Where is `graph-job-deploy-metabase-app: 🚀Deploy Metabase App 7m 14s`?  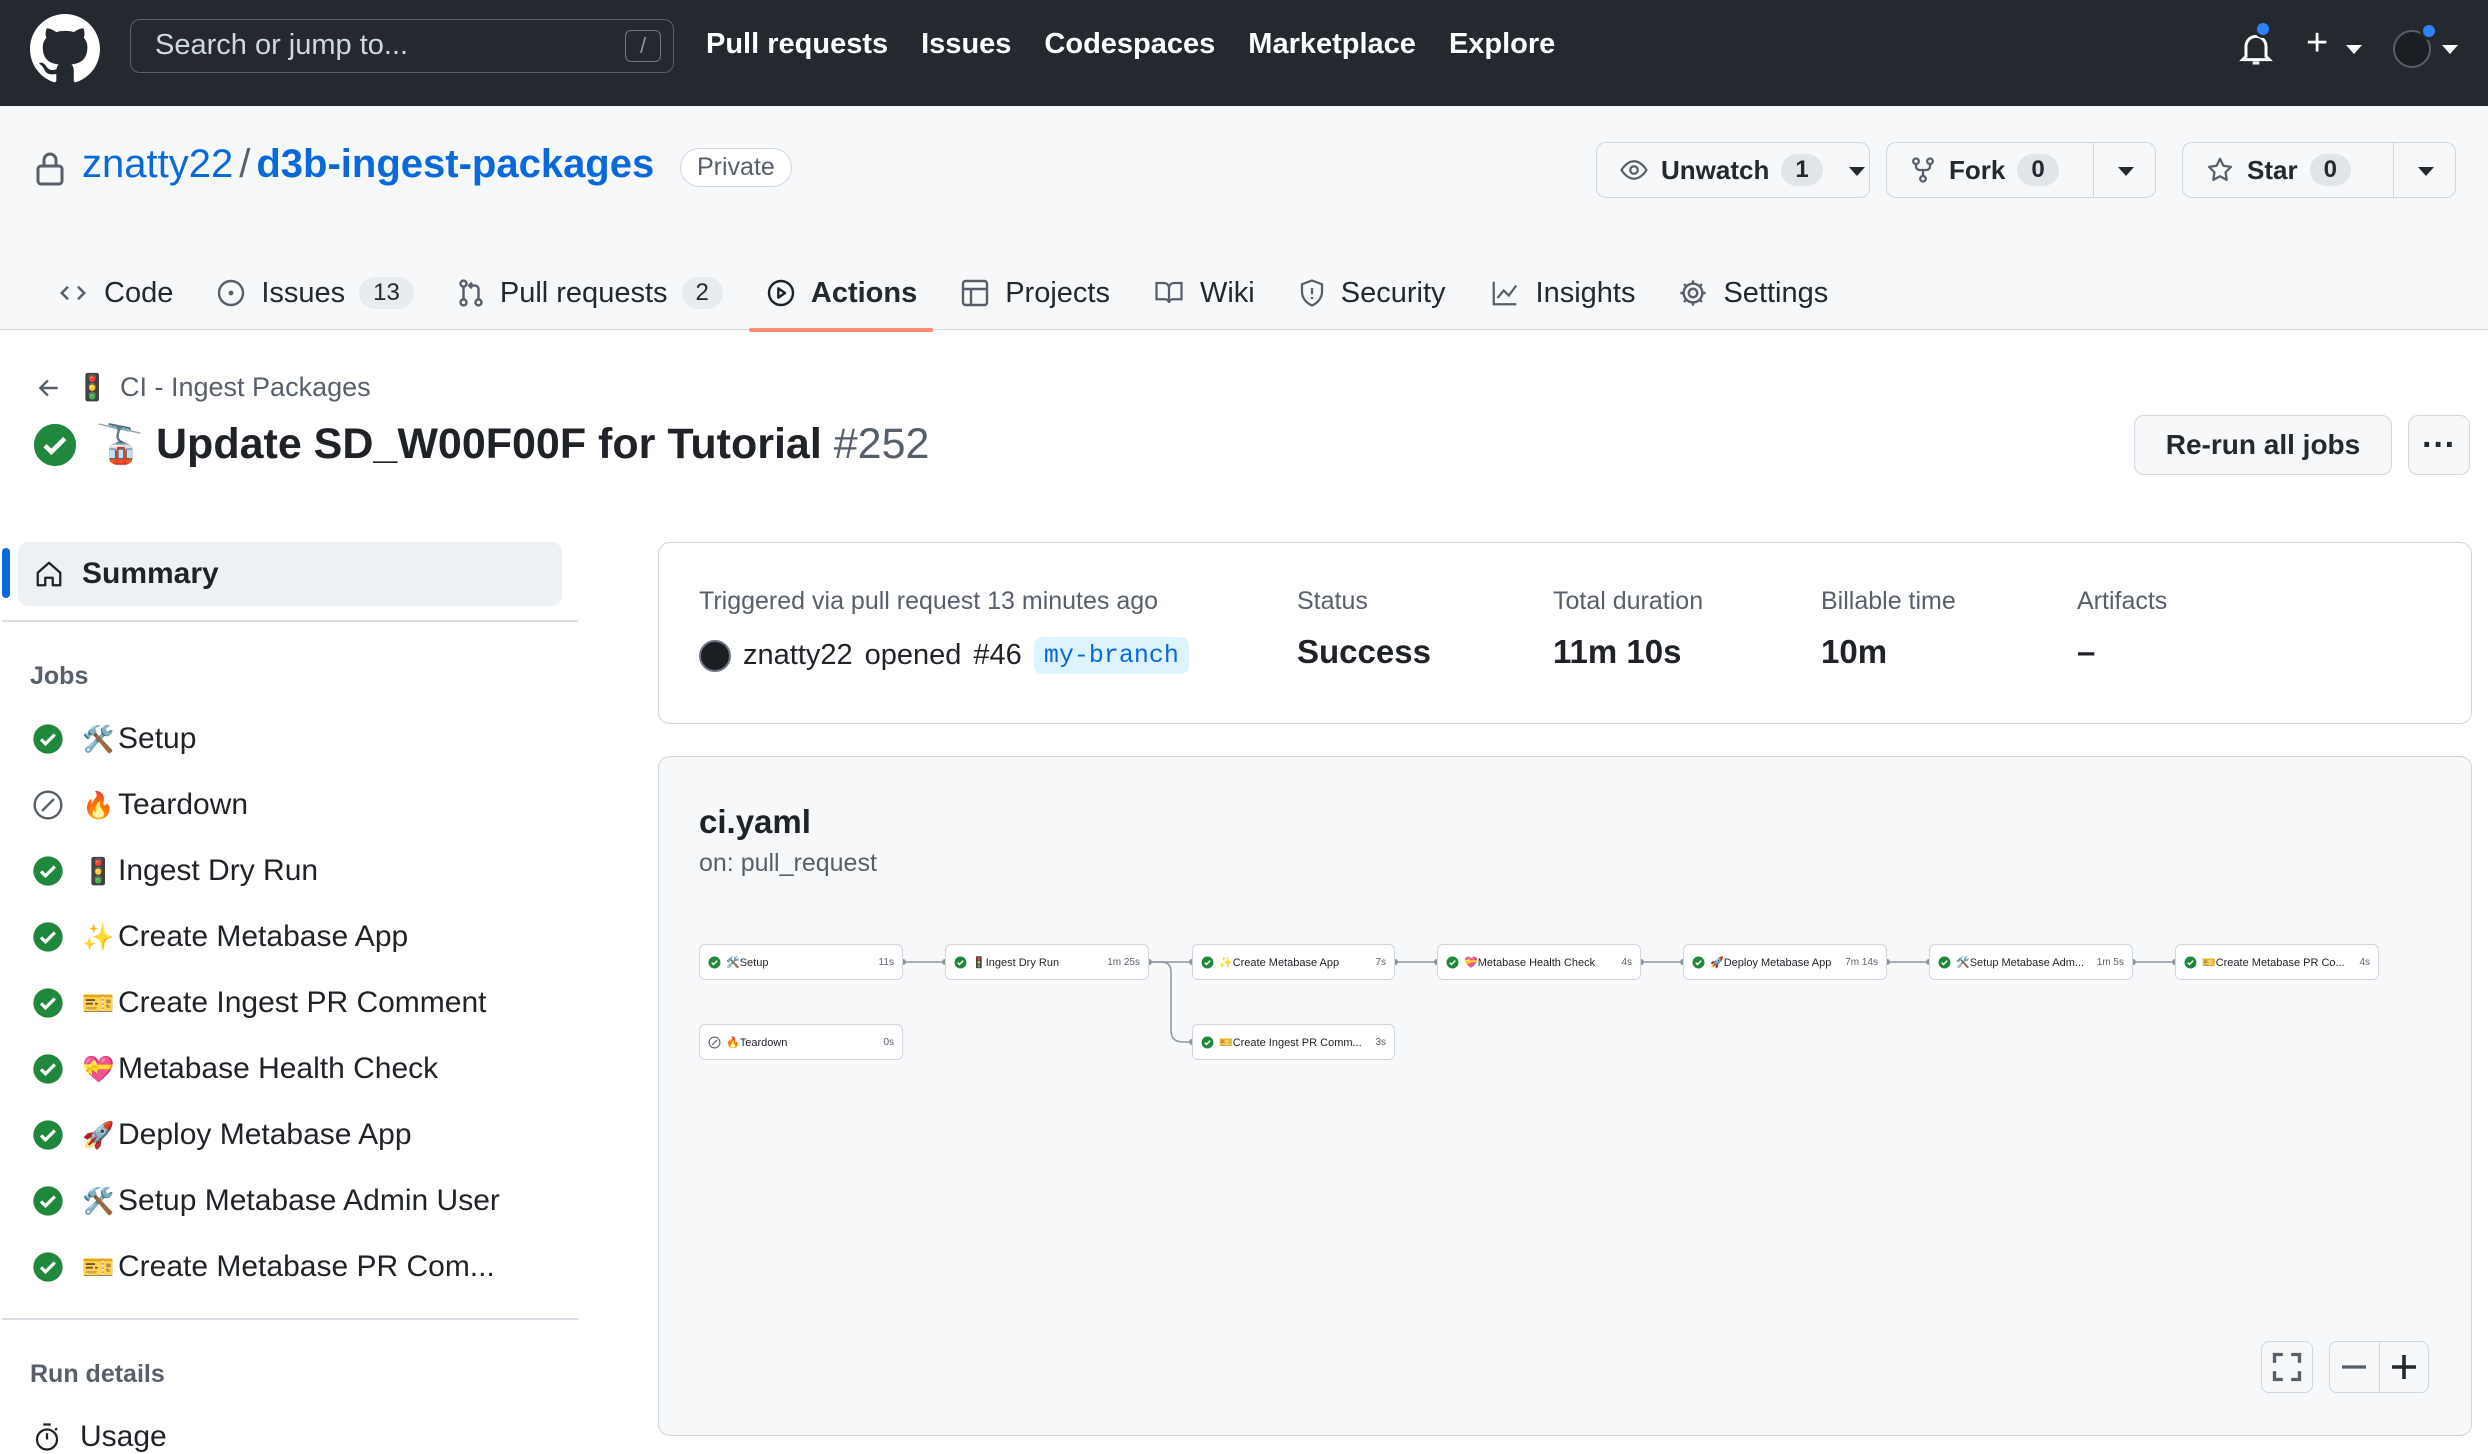
graph-job-deploy-metabase-app: 🚀Deploy Metabase App 7m 14s is located at coordinates (1785, 962).